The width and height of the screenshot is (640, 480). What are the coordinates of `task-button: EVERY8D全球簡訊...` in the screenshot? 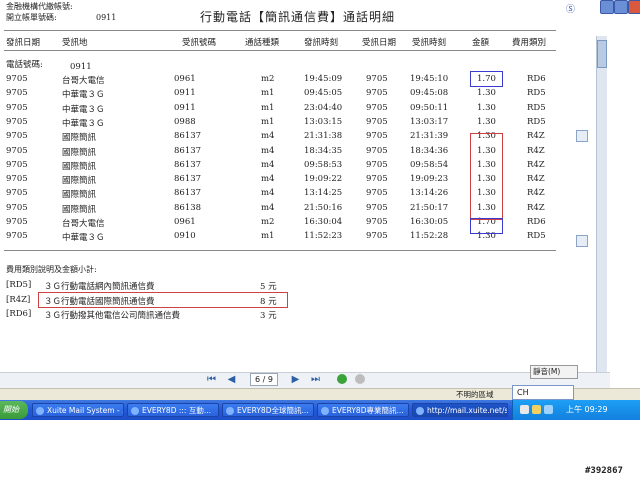 It's located at (268, 410).